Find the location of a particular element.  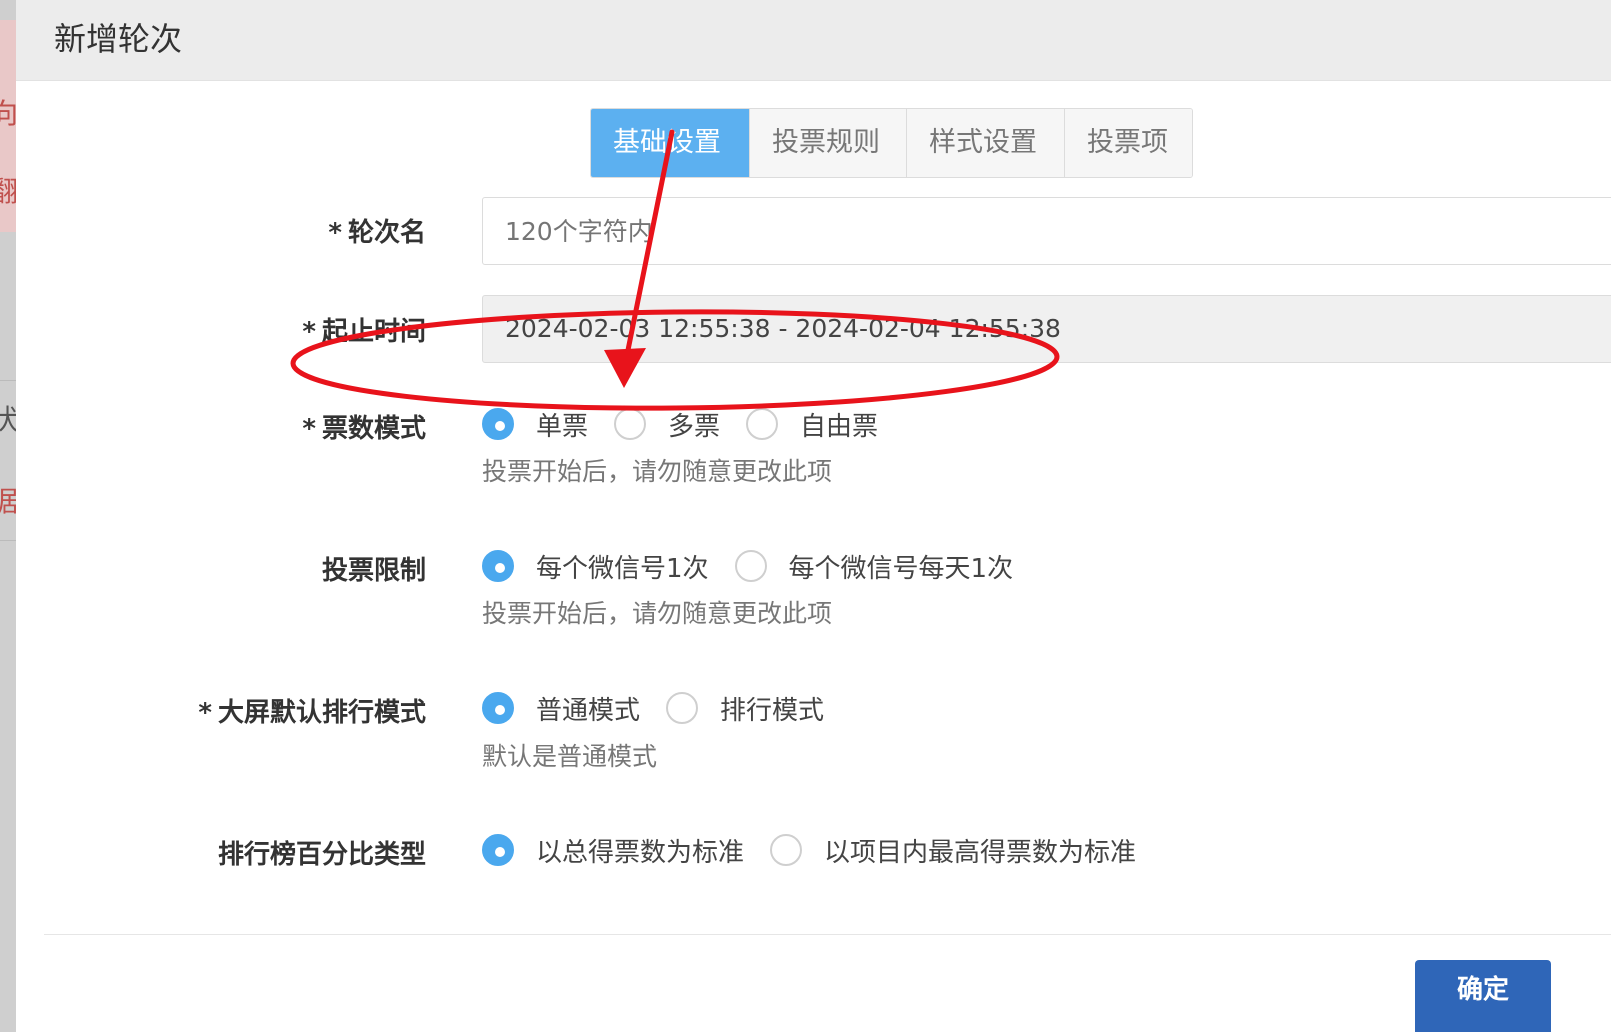

vote-limit-radio-group: 每个微信号1次 每个微信号每天1次 is located at coordinates (760, 566).